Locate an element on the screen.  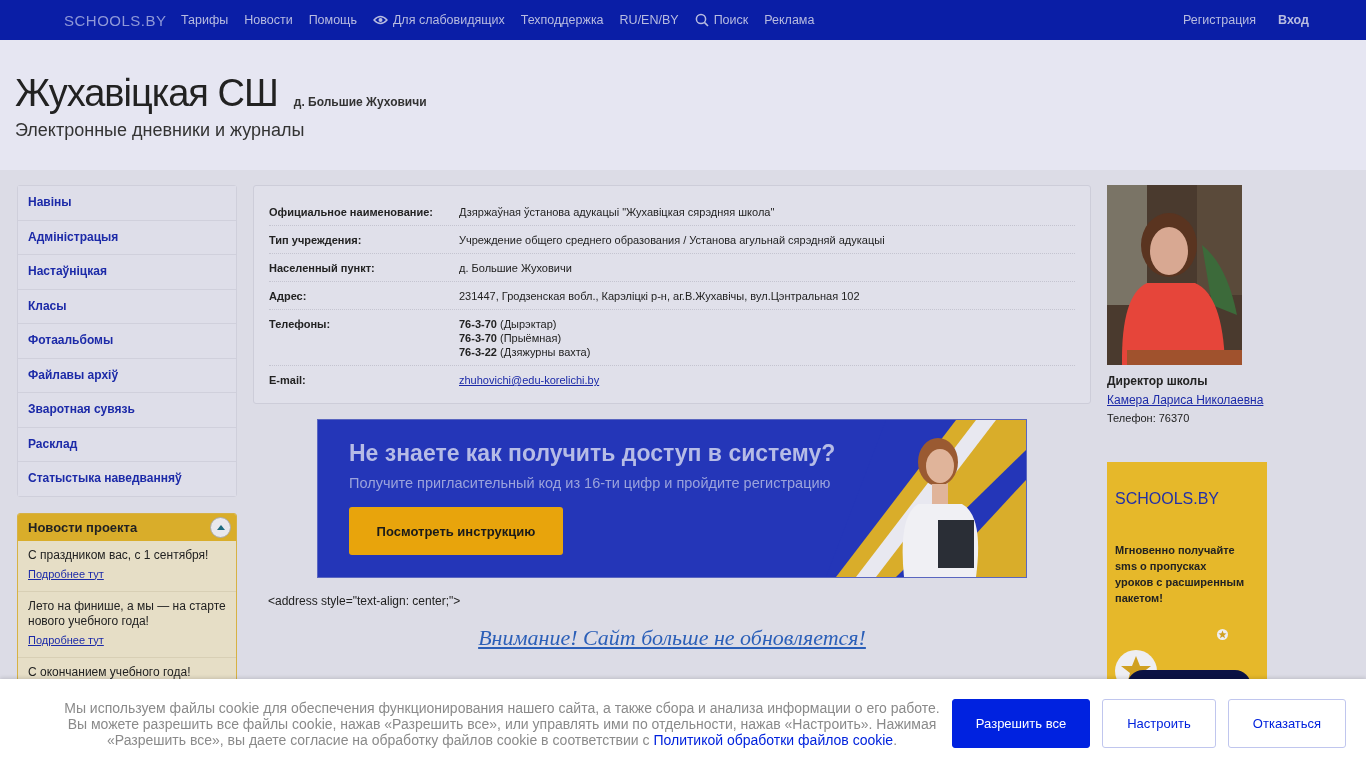
collapse-button is located at coordinates (220, 527).